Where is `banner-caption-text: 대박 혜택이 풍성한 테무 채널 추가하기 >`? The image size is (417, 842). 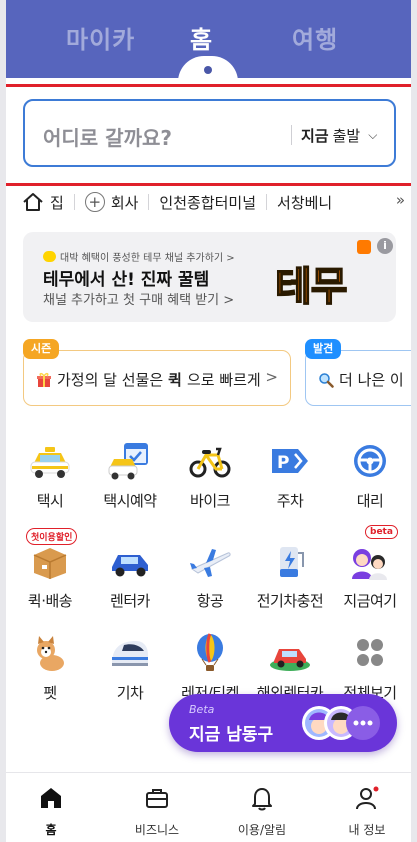
banner-caption-text: 대박 혜택이 풍성한 테무 채널 추가하기 > is located at coordinates (147, 258).